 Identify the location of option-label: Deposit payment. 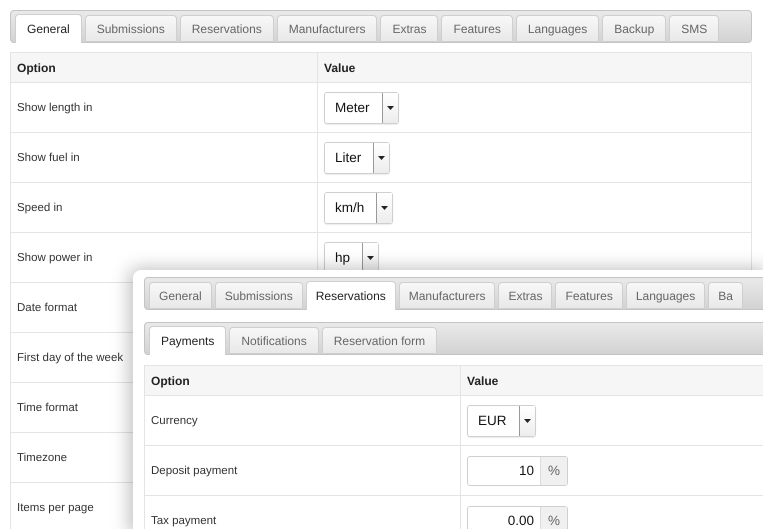
(194, 470).